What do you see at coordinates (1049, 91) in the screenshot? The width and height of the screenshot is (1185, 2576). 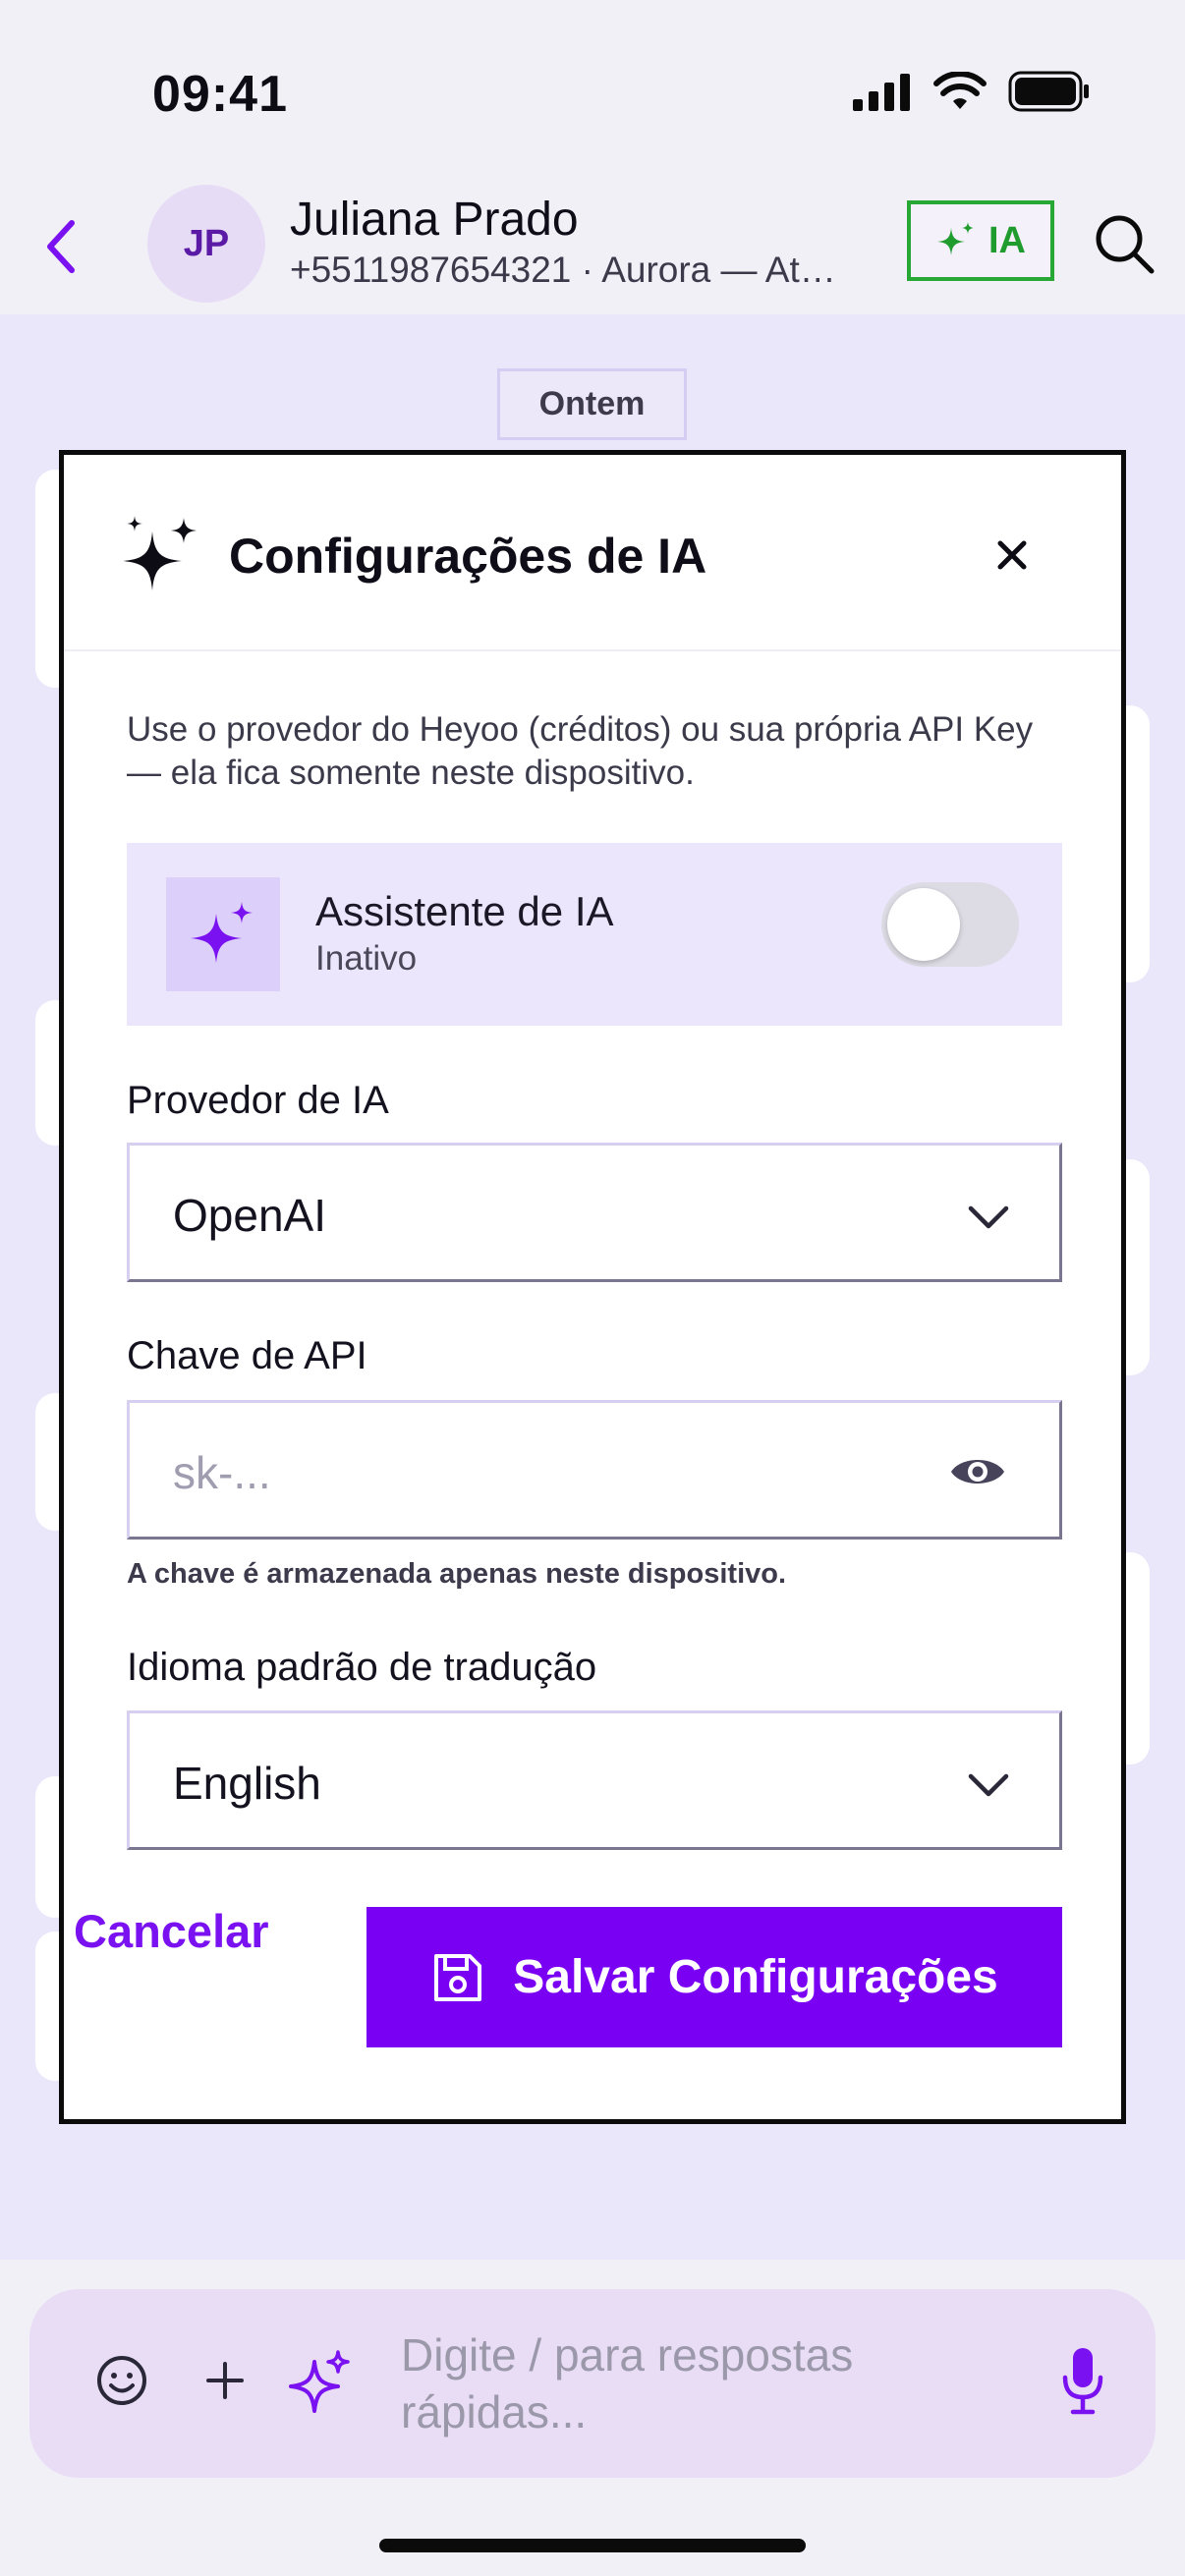 I see `battery-icon` at bounding box center [1049, 91].